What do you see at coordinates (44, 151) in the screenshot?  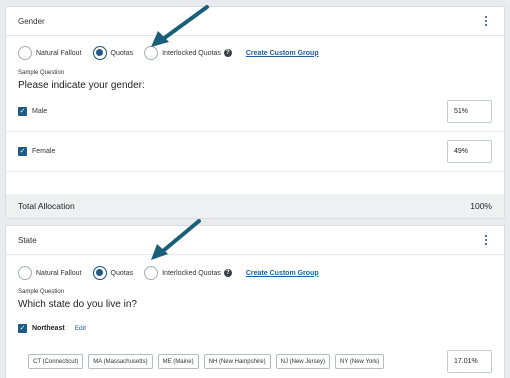 I see `answer-label: Female` at bounding box center [44, 151].